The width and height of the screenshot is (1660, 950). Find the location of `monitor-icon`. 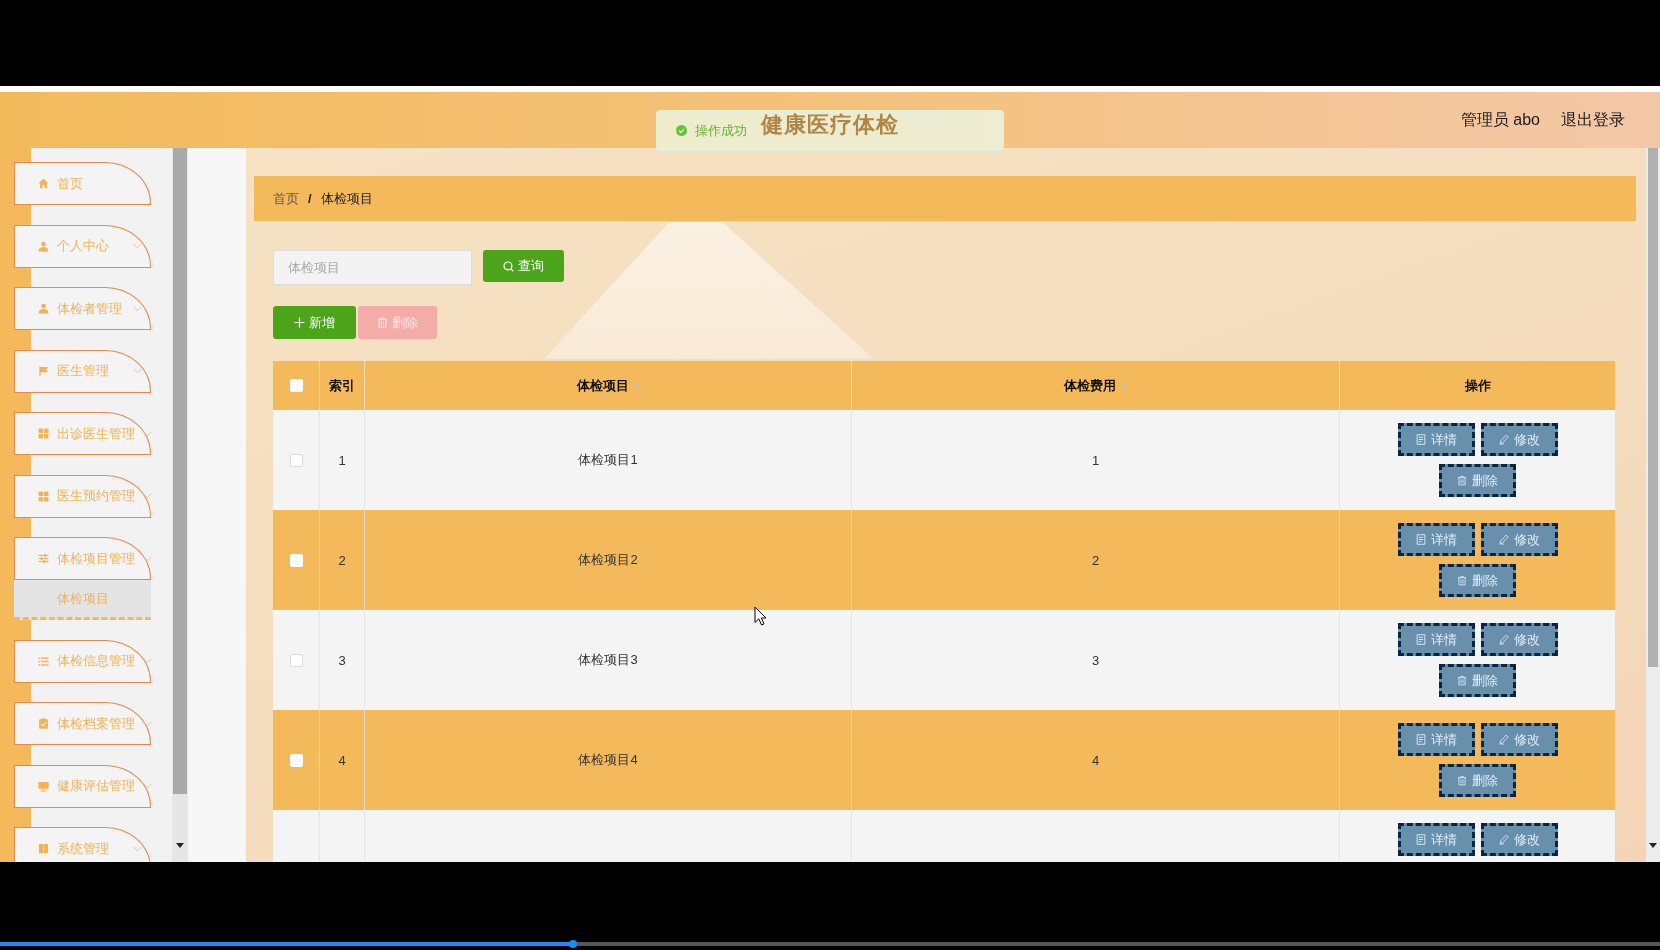

monitor-icon is located at coordinates (43, 786).